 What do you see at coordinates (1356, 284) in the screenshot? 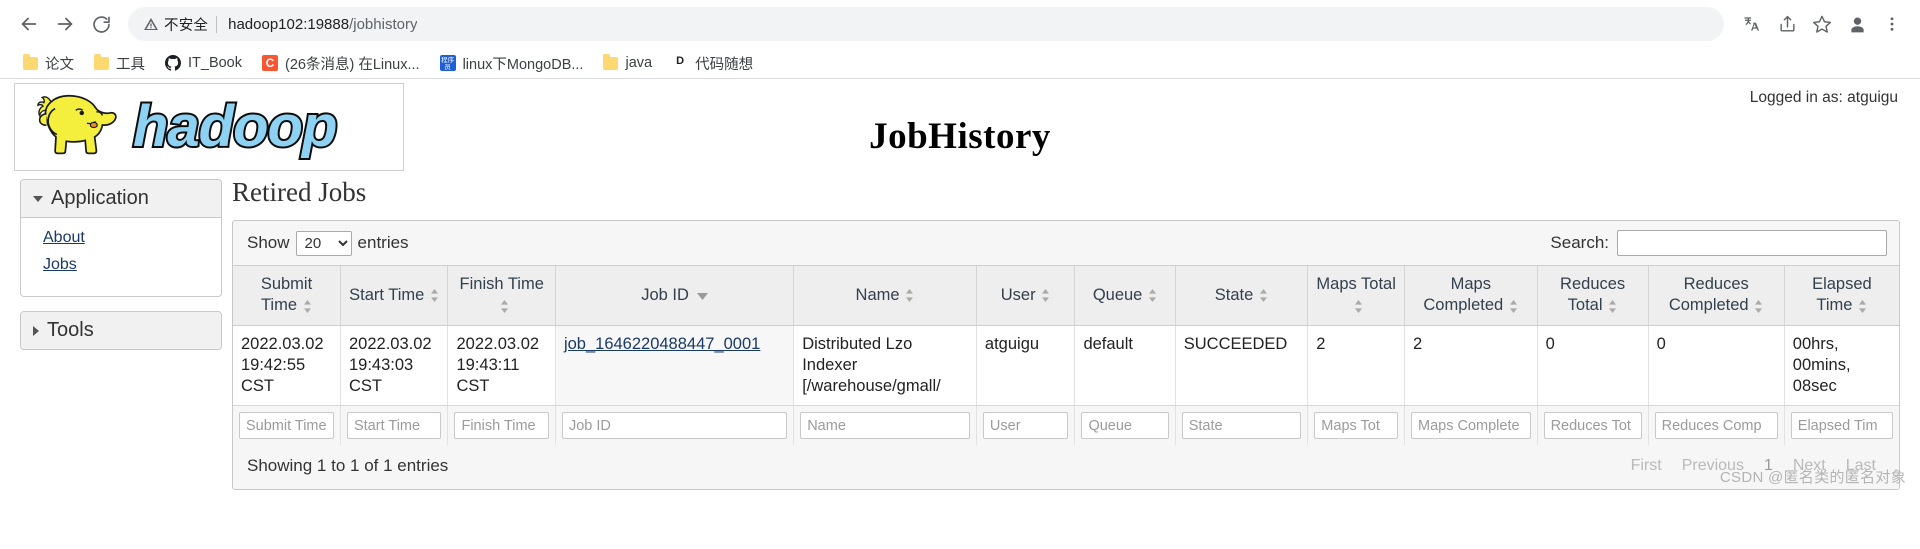
I see `column-label: Maps Total` at bounding box center [1356, 284].